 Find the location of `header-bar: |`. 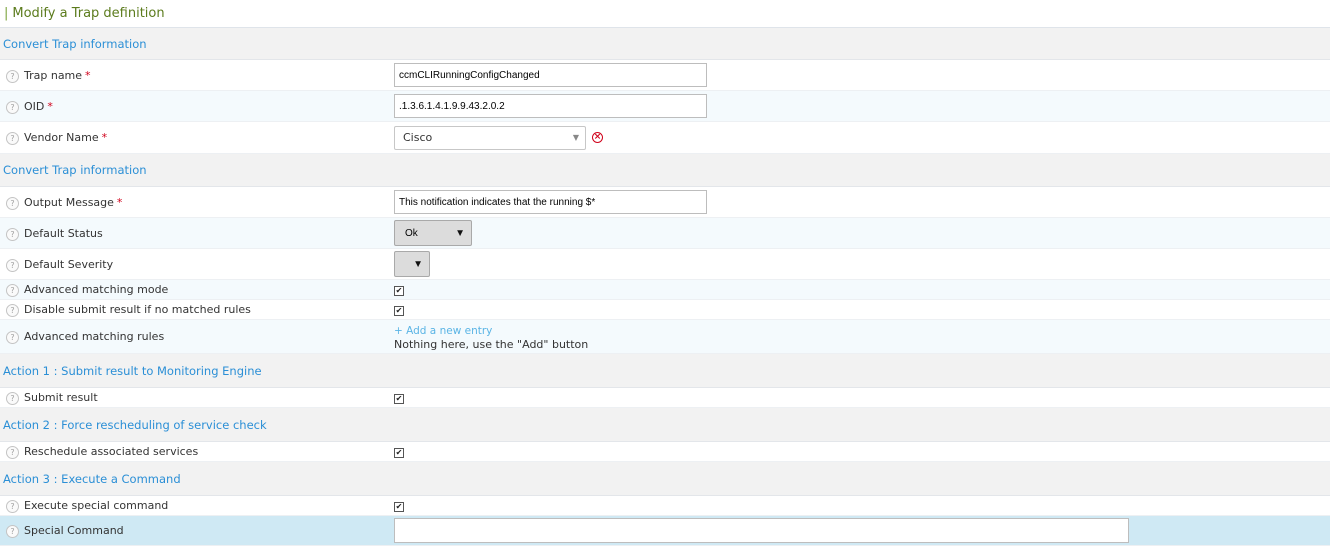

header-bar: | is located at coordinates (6, 13).